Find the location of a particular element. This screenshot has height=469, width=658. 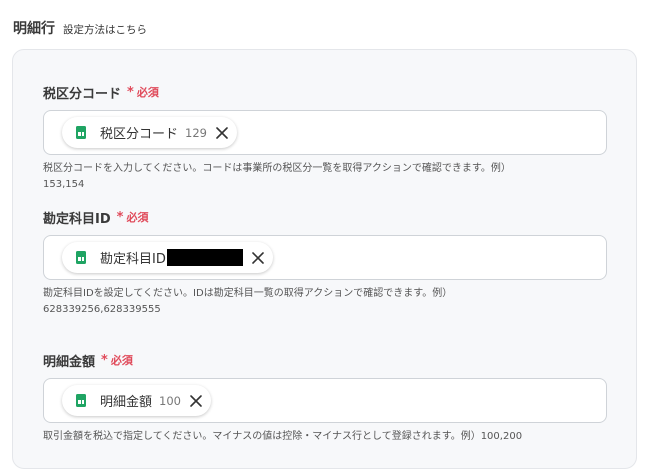

redacted-value is located at coordinates (204, 257).